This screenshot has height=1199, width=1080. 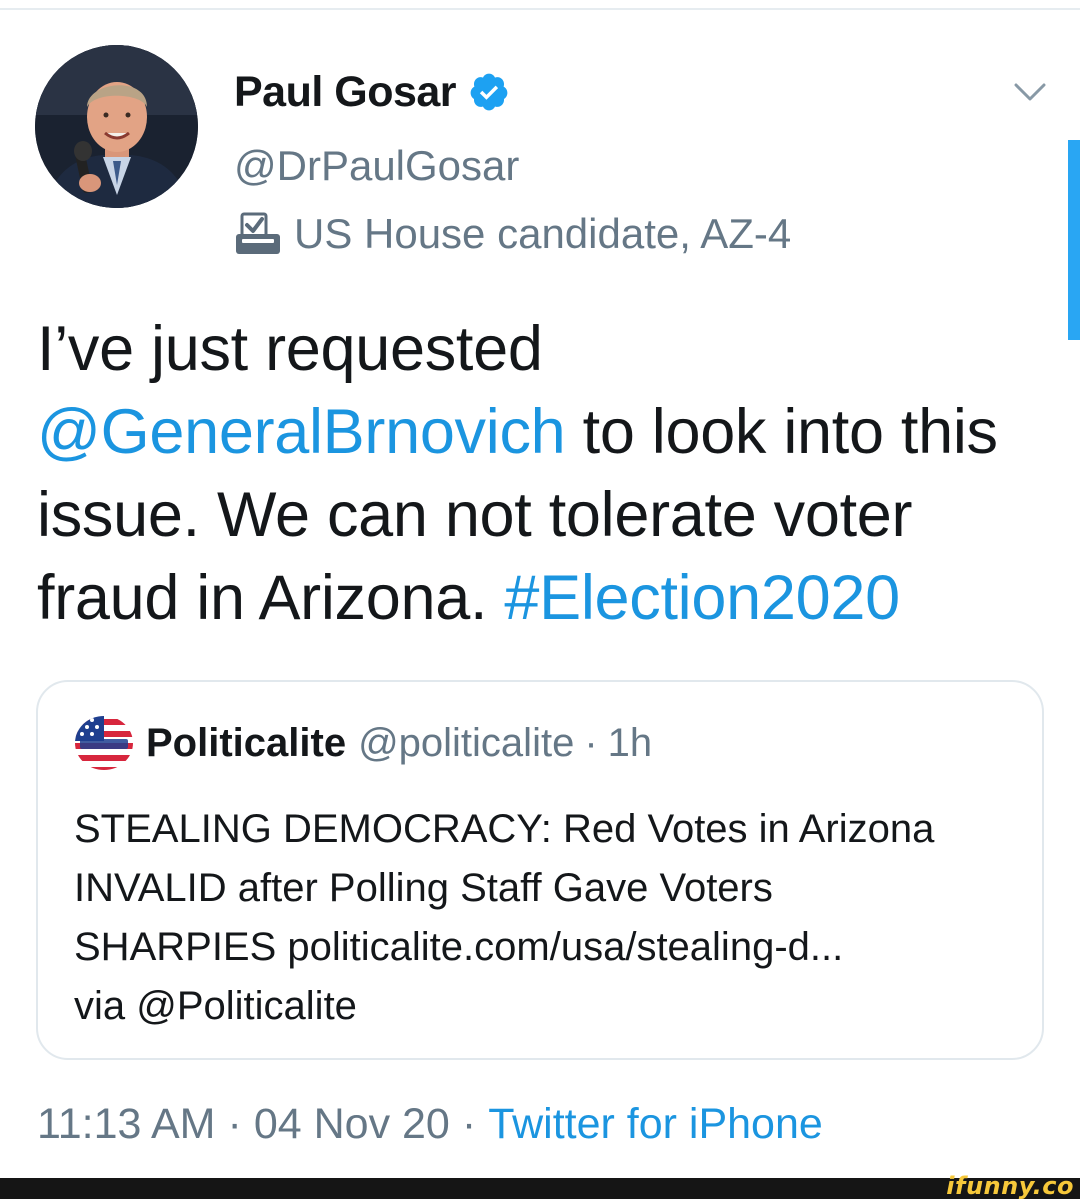 I want to click on bio-row: US House candidate, AZ-4, so click(x=512, y=234).